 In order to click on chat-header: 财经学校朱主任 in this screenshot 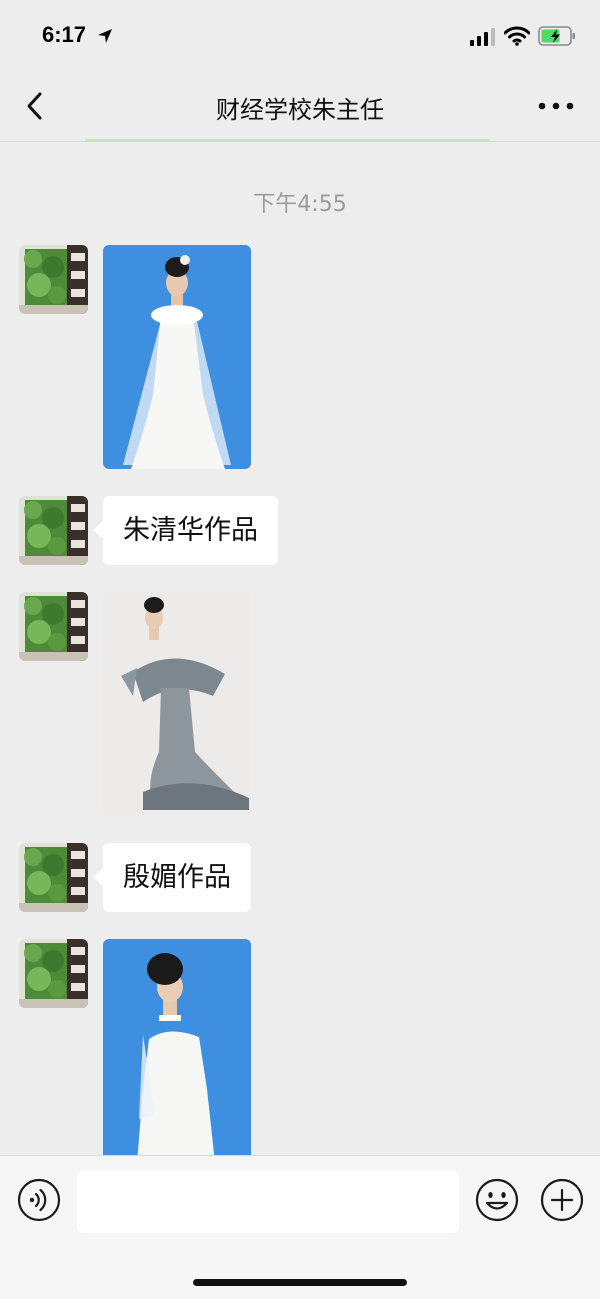, I will do `click(300, 106)`.